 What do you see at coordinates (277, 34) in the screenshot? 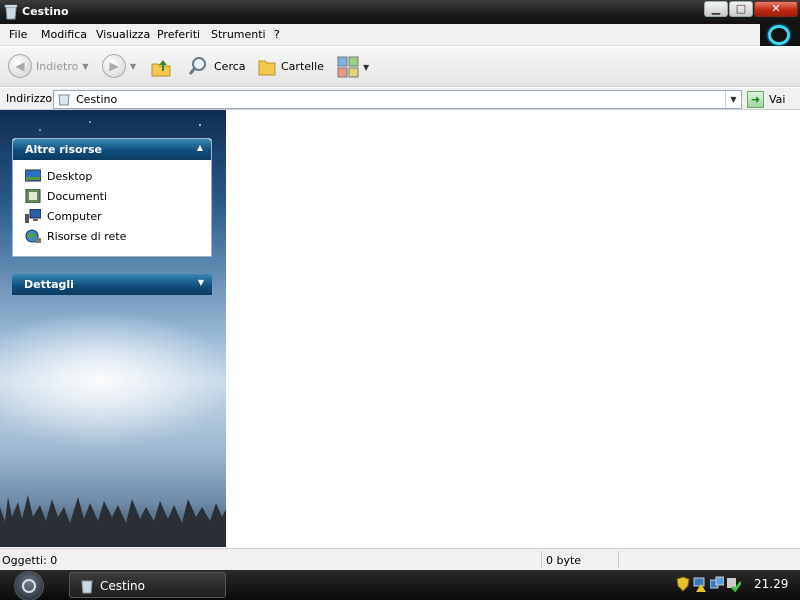
I see `menu-help: ?` at bounding box center [277, 34].